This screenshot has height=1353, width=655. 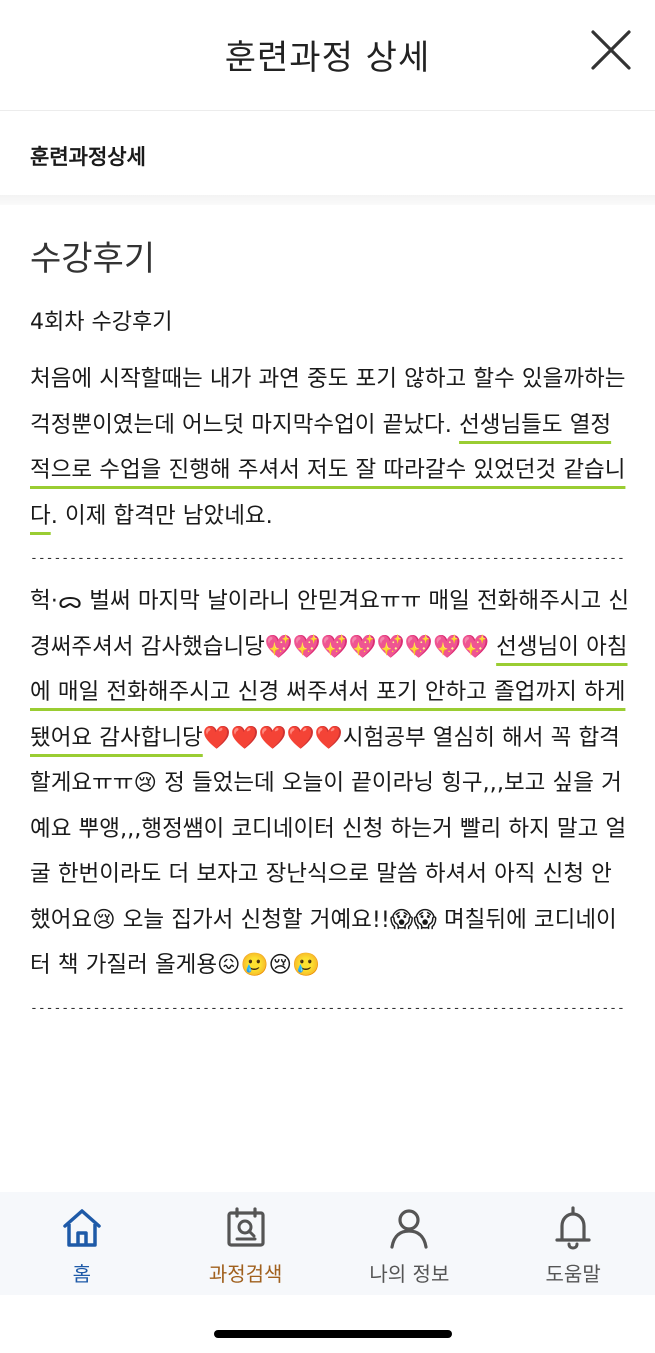 I want to click on review-heading: 수강후기, so click(x=93, y=259).